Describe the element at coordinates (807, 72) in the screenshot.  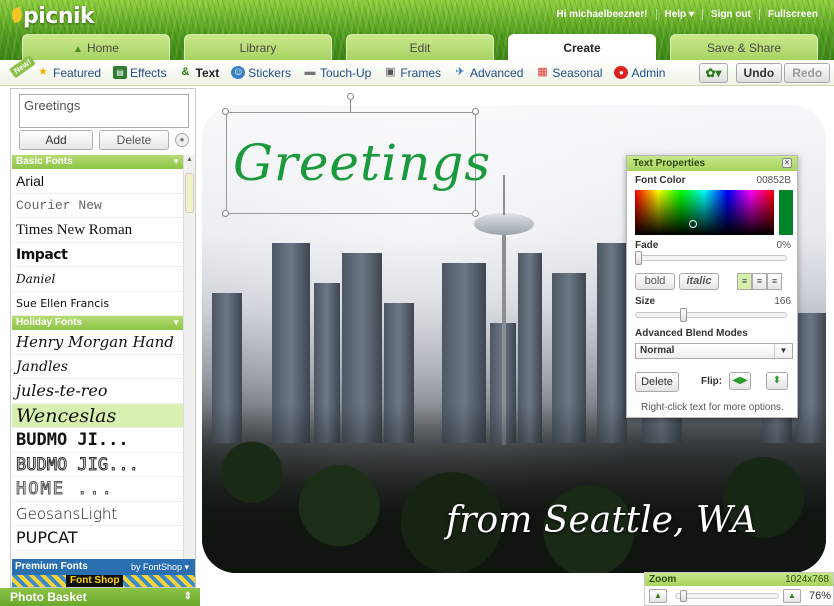
I see `redo-button: Redo` at that location.